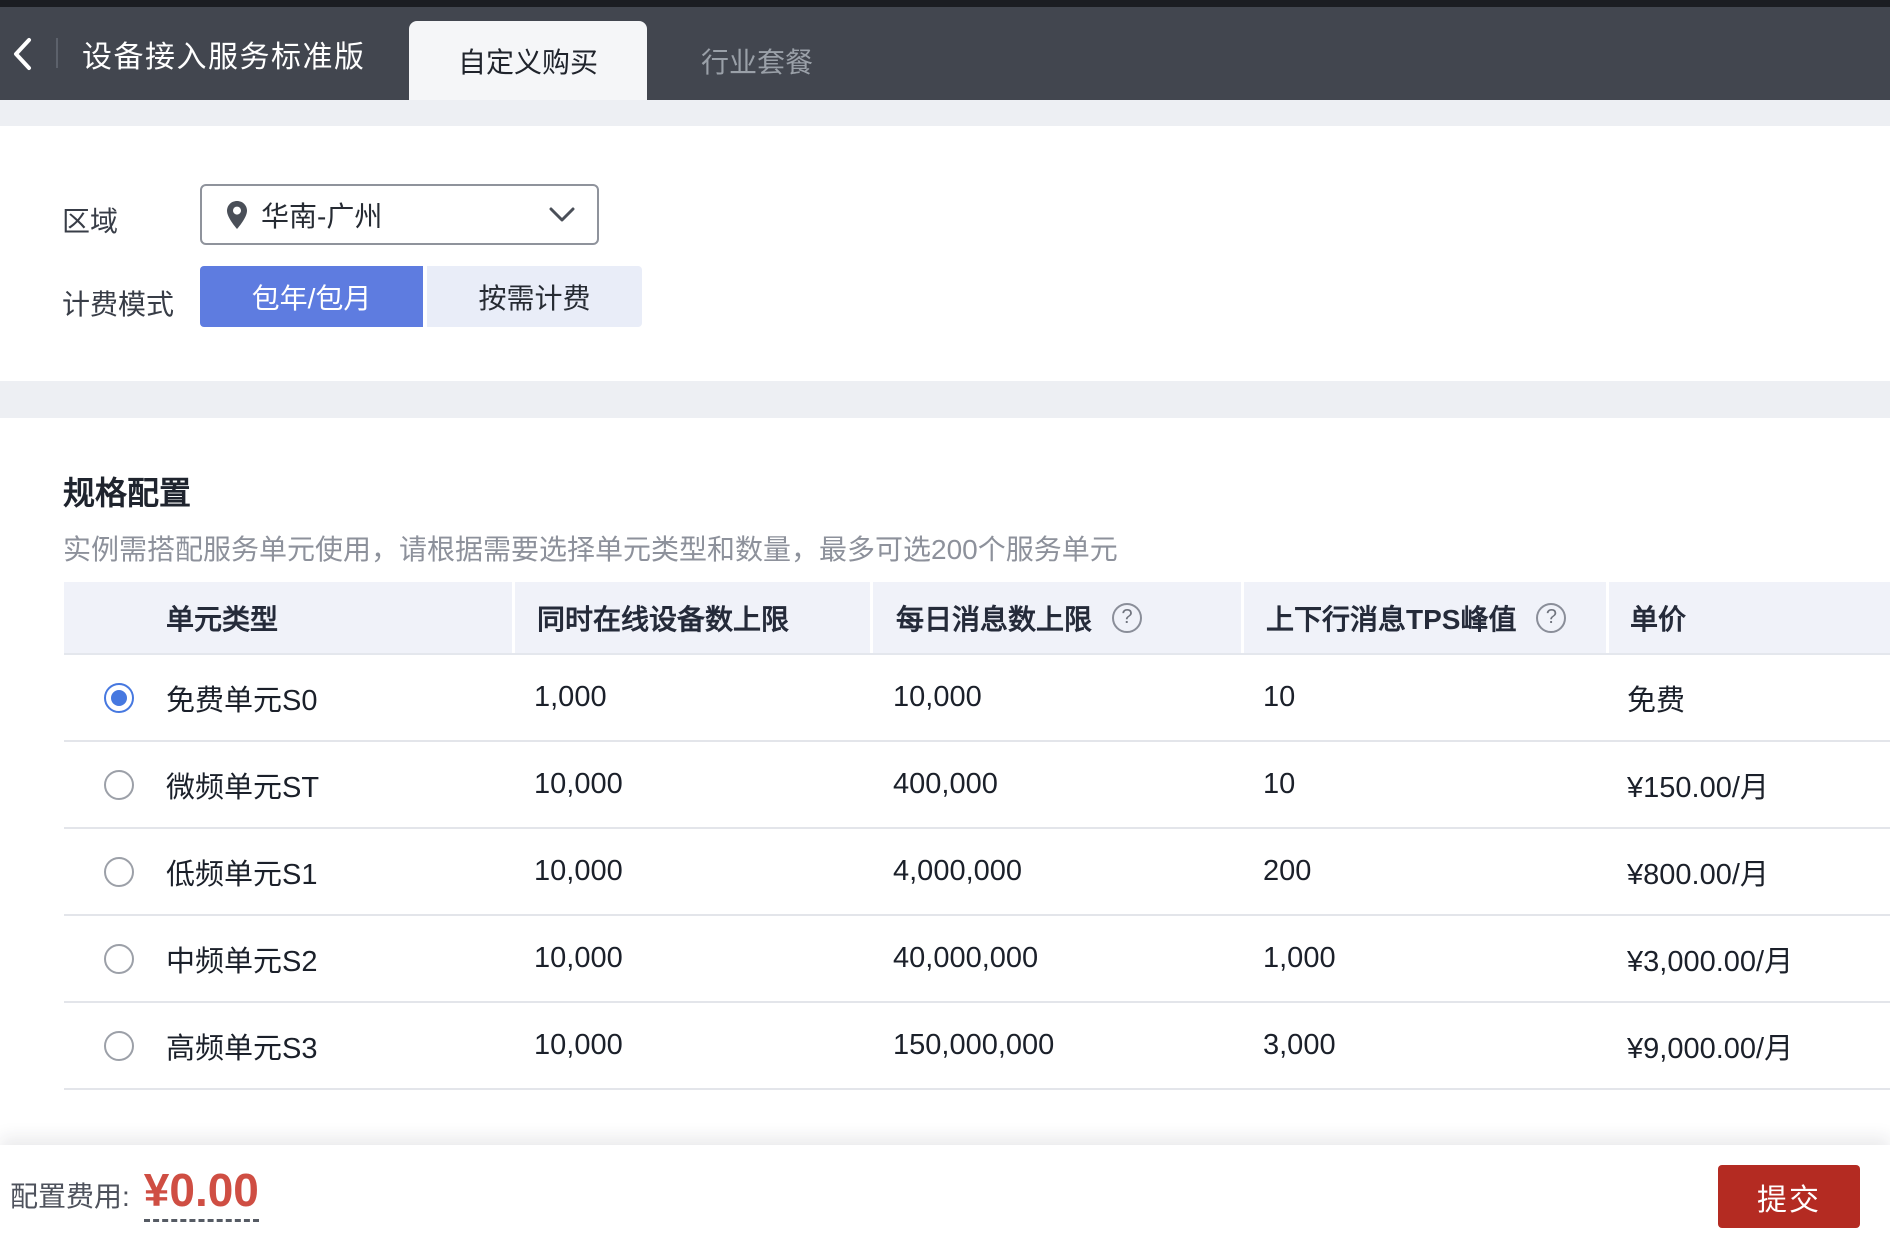 This screenshot has height=1244, width=1890. Describe the element at coordinates (1748, 617) in the screenshot. I see `col-header-unit-price: 单价` at that location.